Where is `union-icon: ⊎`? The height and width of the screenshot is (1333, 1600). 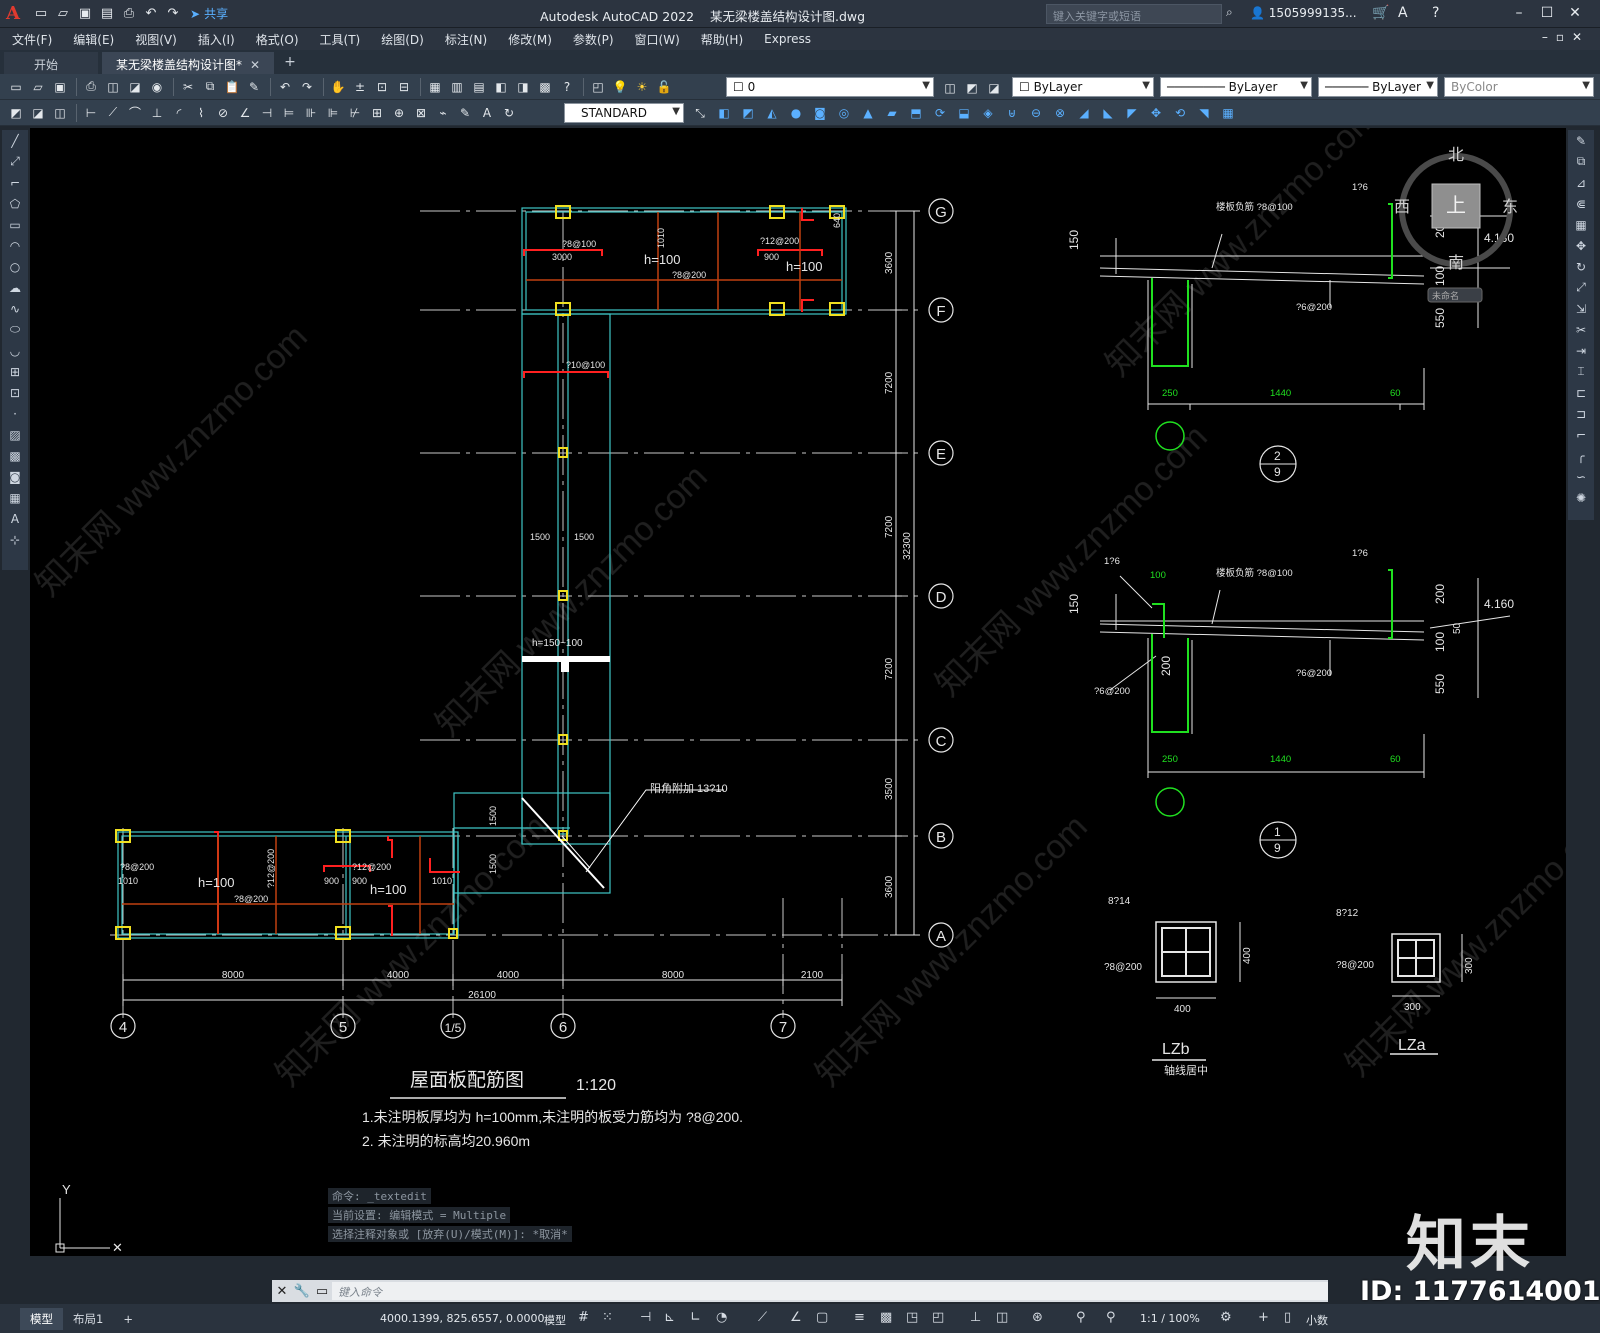
union-icon: ⊎ is located at coordinates (1012, 113).